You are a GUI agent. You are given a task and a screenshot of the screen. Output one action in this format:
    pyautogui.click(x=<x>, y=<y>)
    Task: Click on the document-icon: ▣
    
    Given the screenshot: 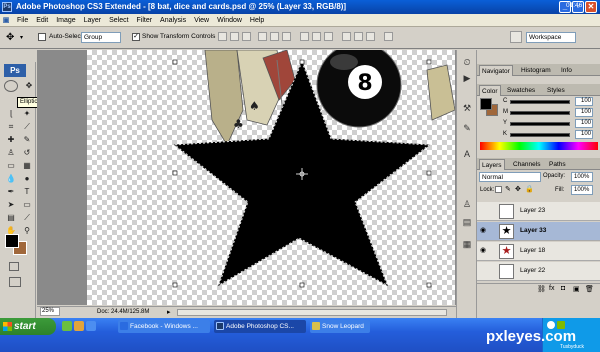 What is the action you would take?
    pyautogui.click(x=6, y=20)
    